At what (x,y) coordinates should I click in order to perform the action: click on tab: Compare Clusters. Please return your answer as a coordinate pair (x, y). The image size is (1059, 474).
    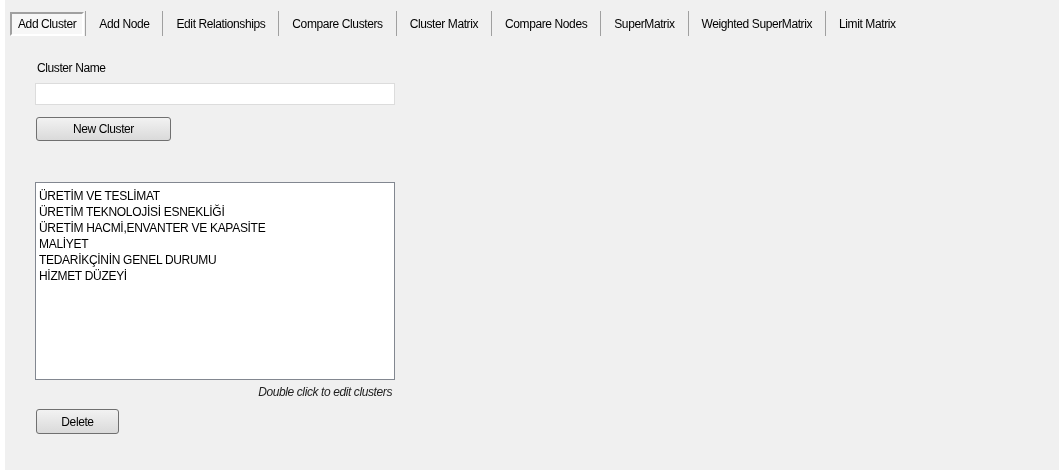
    Looking at the image, I should click on (337, 23).